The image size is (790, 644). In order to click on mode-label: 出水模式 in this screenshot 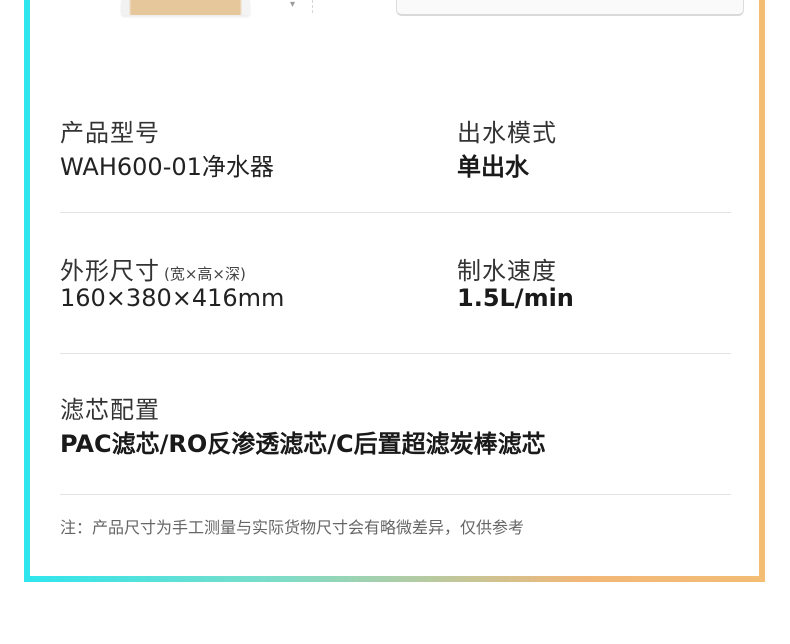, I will do `click(507, 133)`.